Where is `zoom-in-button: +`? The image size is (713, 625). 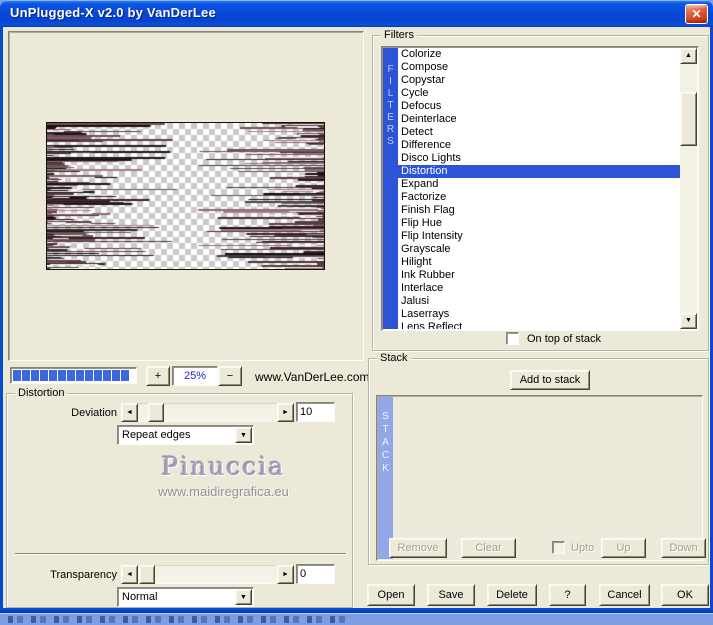 zoom-in-button: + is located at coordinates (158, 376).